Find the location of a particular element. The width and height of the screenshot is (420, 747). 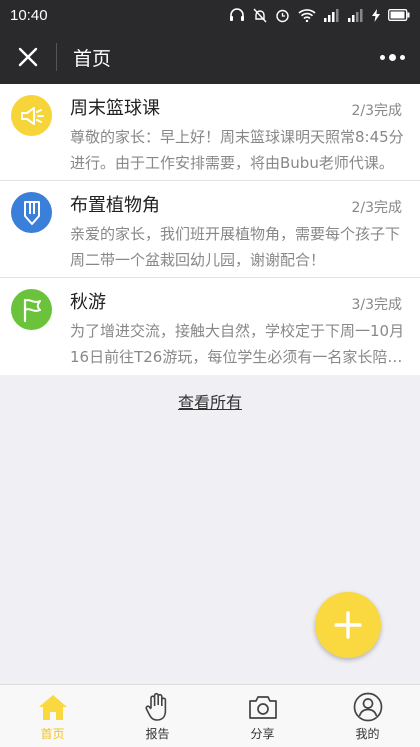

tab-mine: 我的 is located at coordinates (367, 716).